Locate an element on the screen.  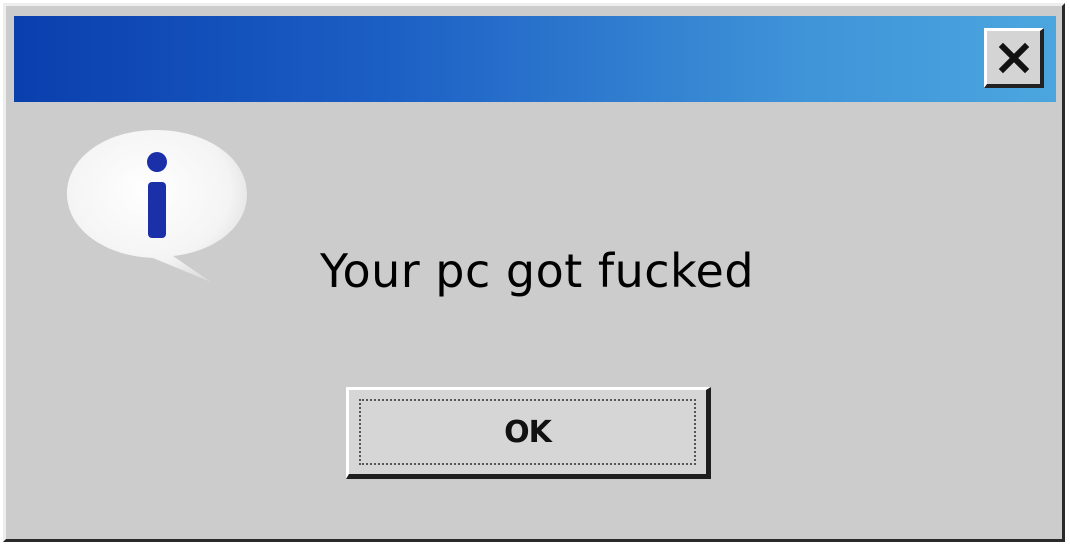
ok-button-label: OK is located at coordinates (528, 432).